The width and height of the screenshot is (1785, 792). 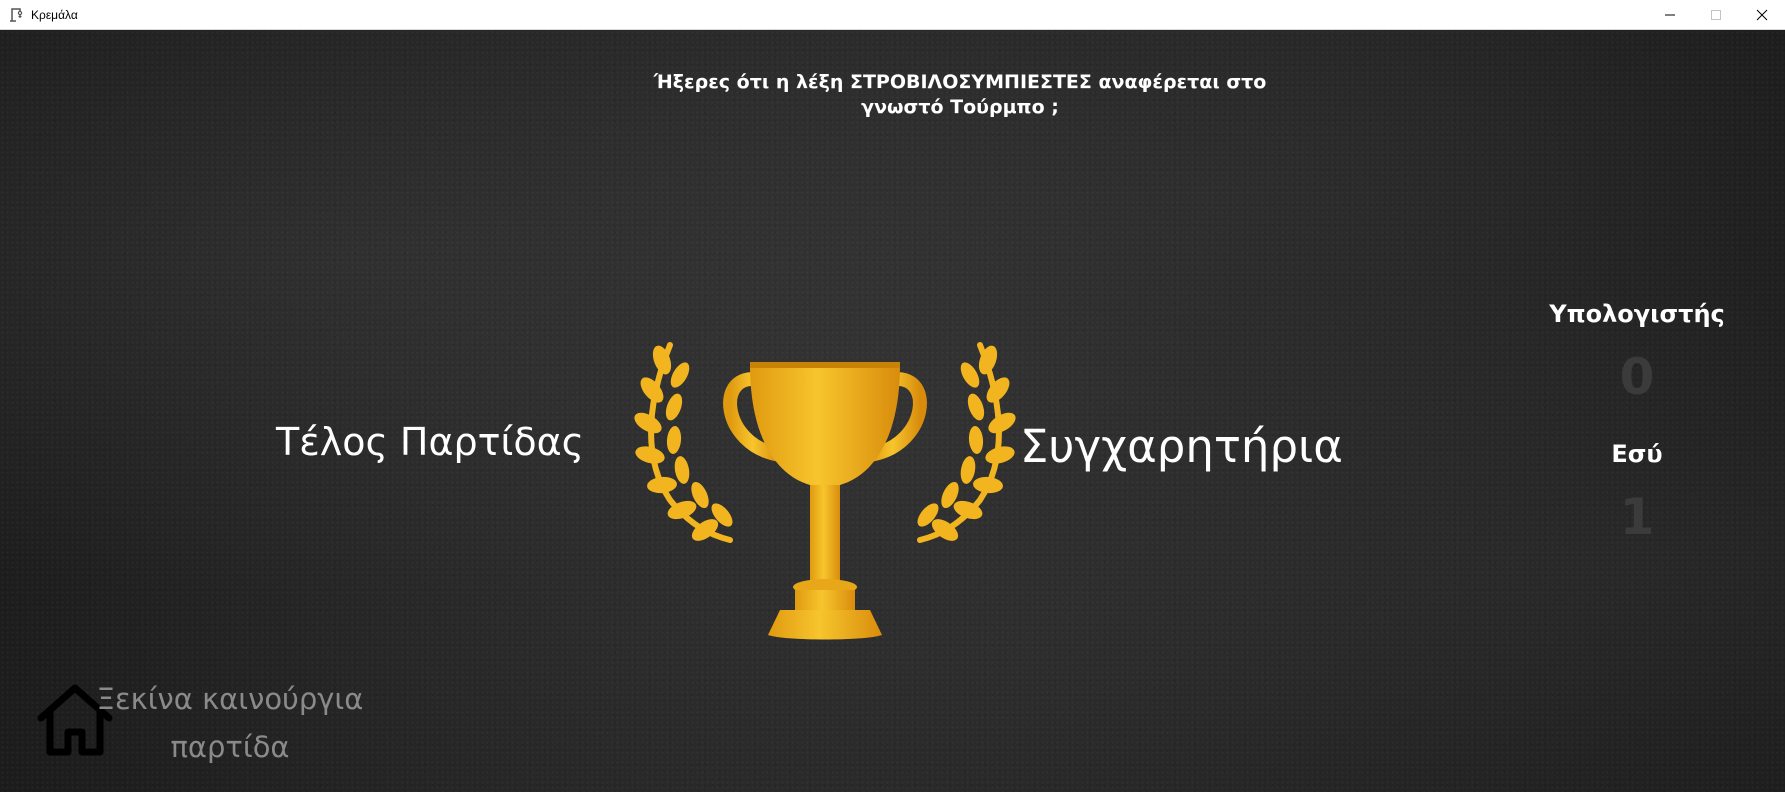 I want to click on close-button, so click(x=1762, y=15).